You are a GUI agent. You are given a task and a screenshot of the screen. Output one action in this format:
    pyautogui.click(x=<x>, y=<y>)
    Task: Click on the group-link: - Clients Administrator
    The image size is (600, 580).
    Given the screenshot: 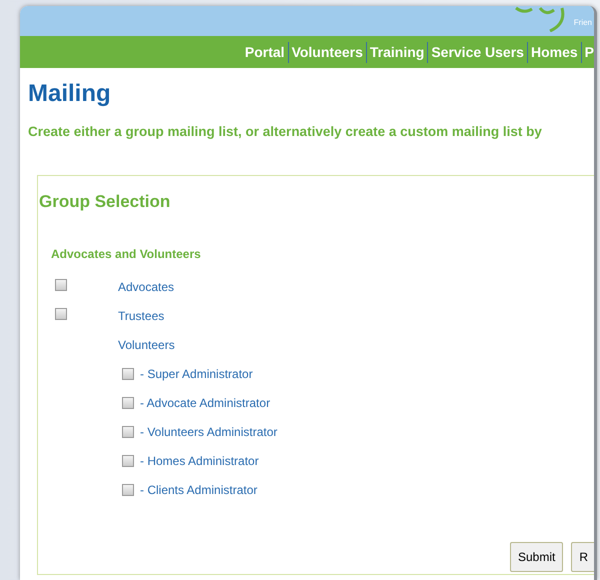 What is the action you would take?
    pyautogui.click(x=199, y=490)
    